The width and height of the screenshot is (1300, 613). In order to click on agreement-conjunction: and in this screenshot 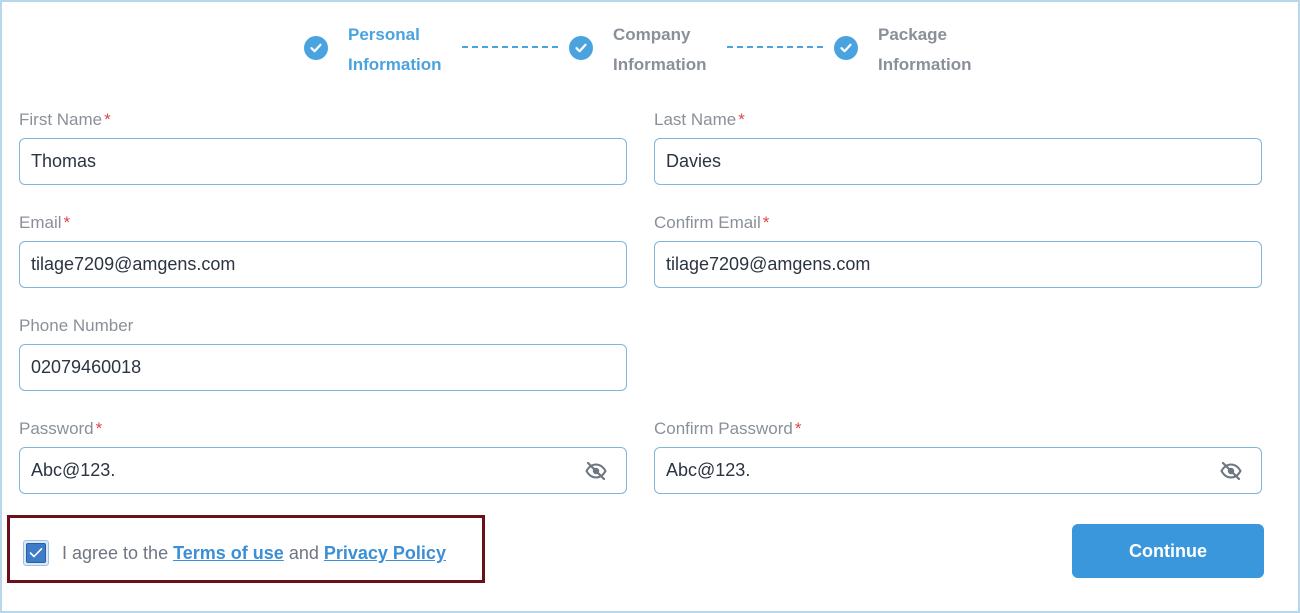, I will do `click(303, 553)`.